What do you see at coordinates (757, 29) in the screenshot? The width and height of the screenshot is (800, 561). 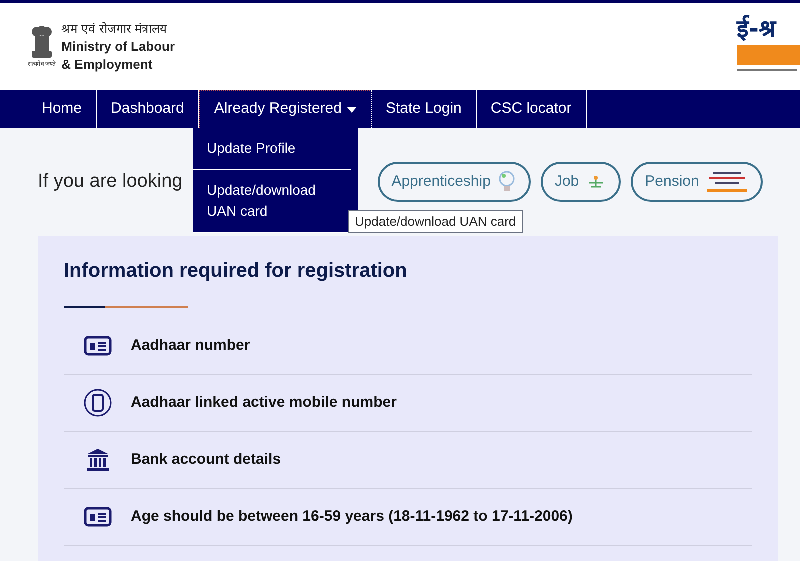 I see `brand-text: ई-श्र` at bounding box center [757, 29].